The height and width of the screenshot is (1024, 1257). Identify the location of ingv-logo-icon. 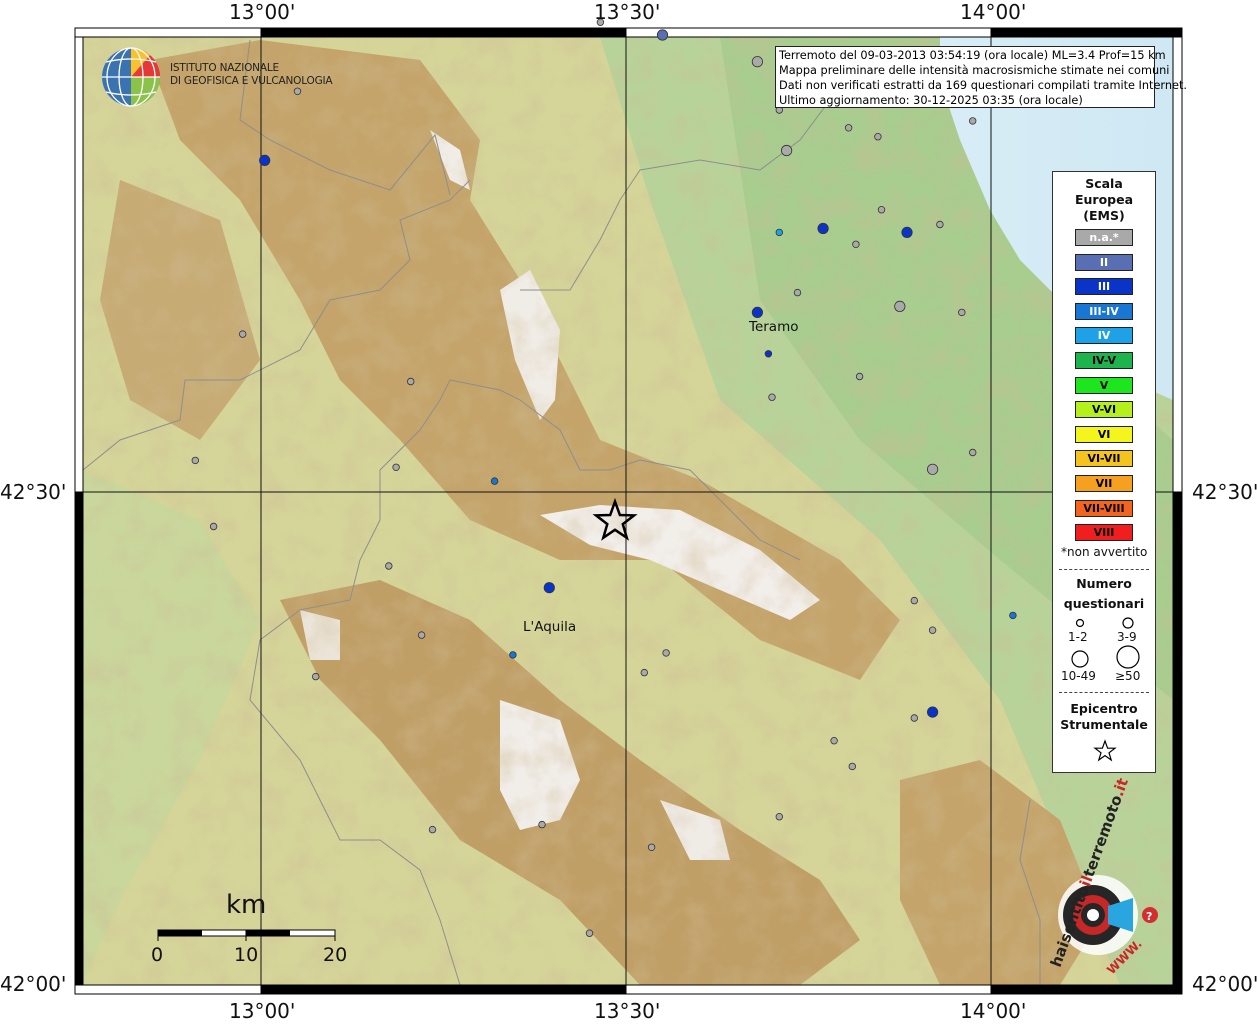
(131, 77).